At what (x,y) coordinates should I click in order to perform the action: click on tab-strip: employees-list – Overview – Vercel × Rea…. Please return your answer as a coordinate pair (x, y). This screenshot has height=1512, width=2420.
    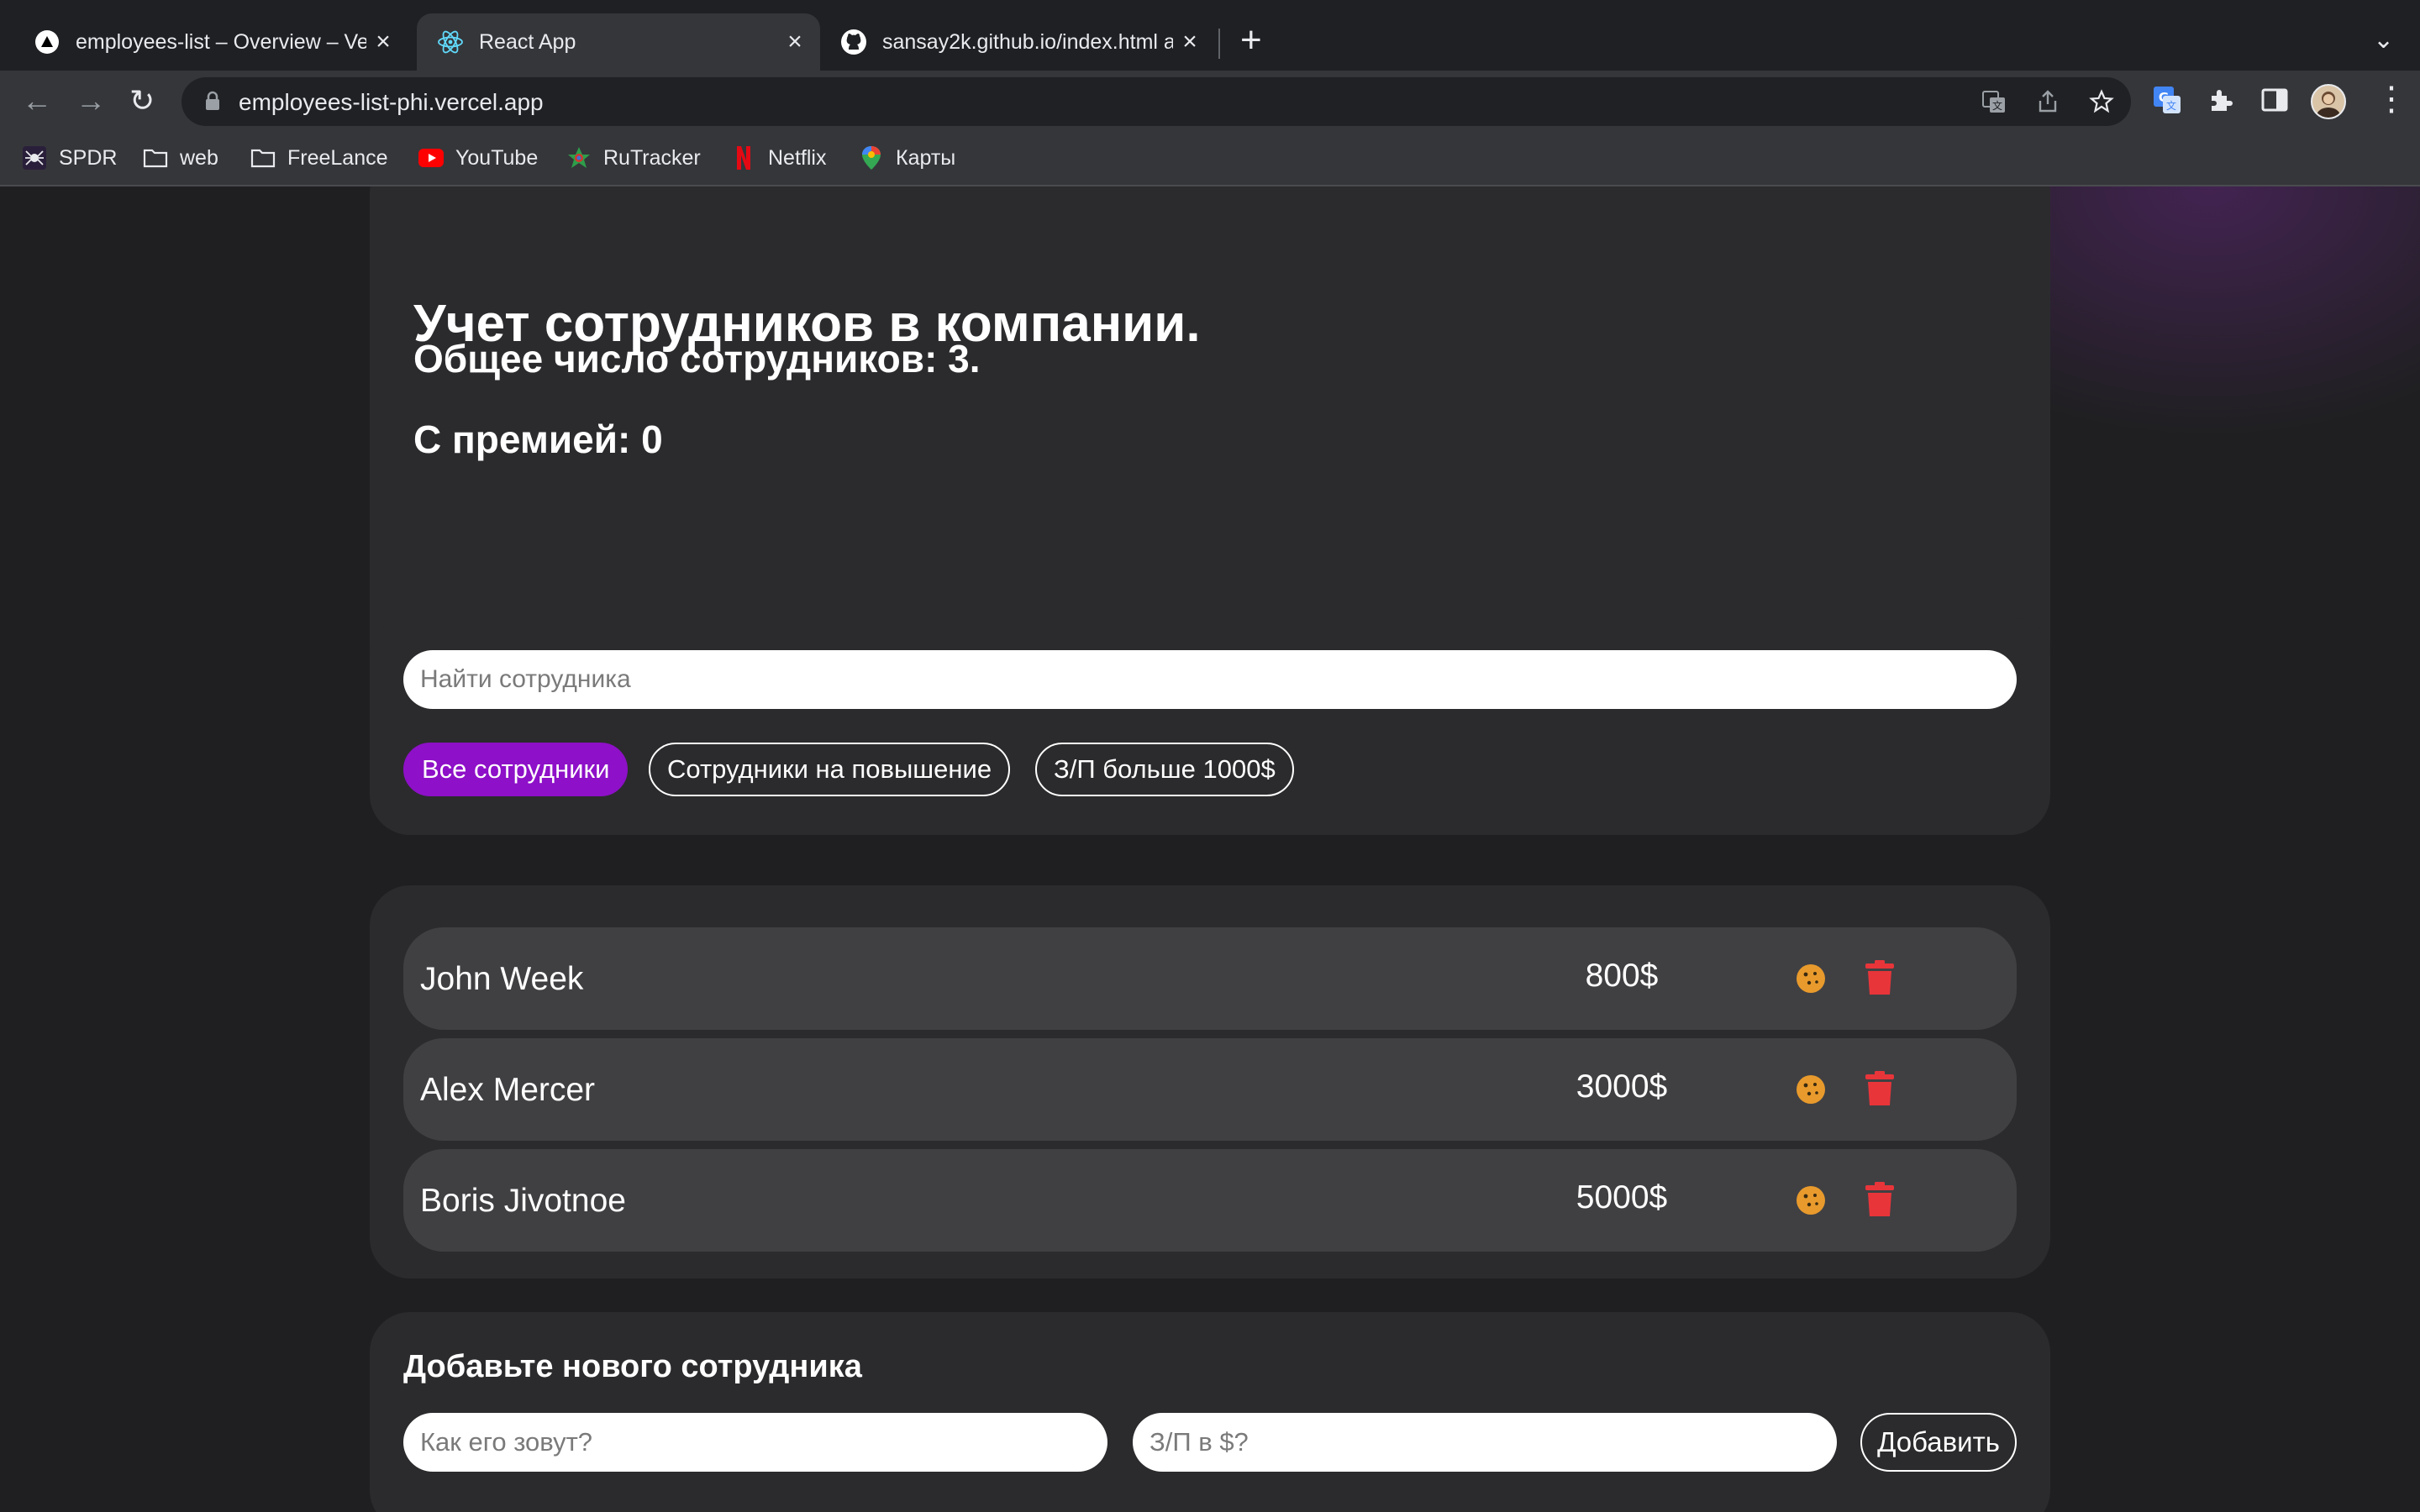
    Looking at the image, I should click on (1210, 38).